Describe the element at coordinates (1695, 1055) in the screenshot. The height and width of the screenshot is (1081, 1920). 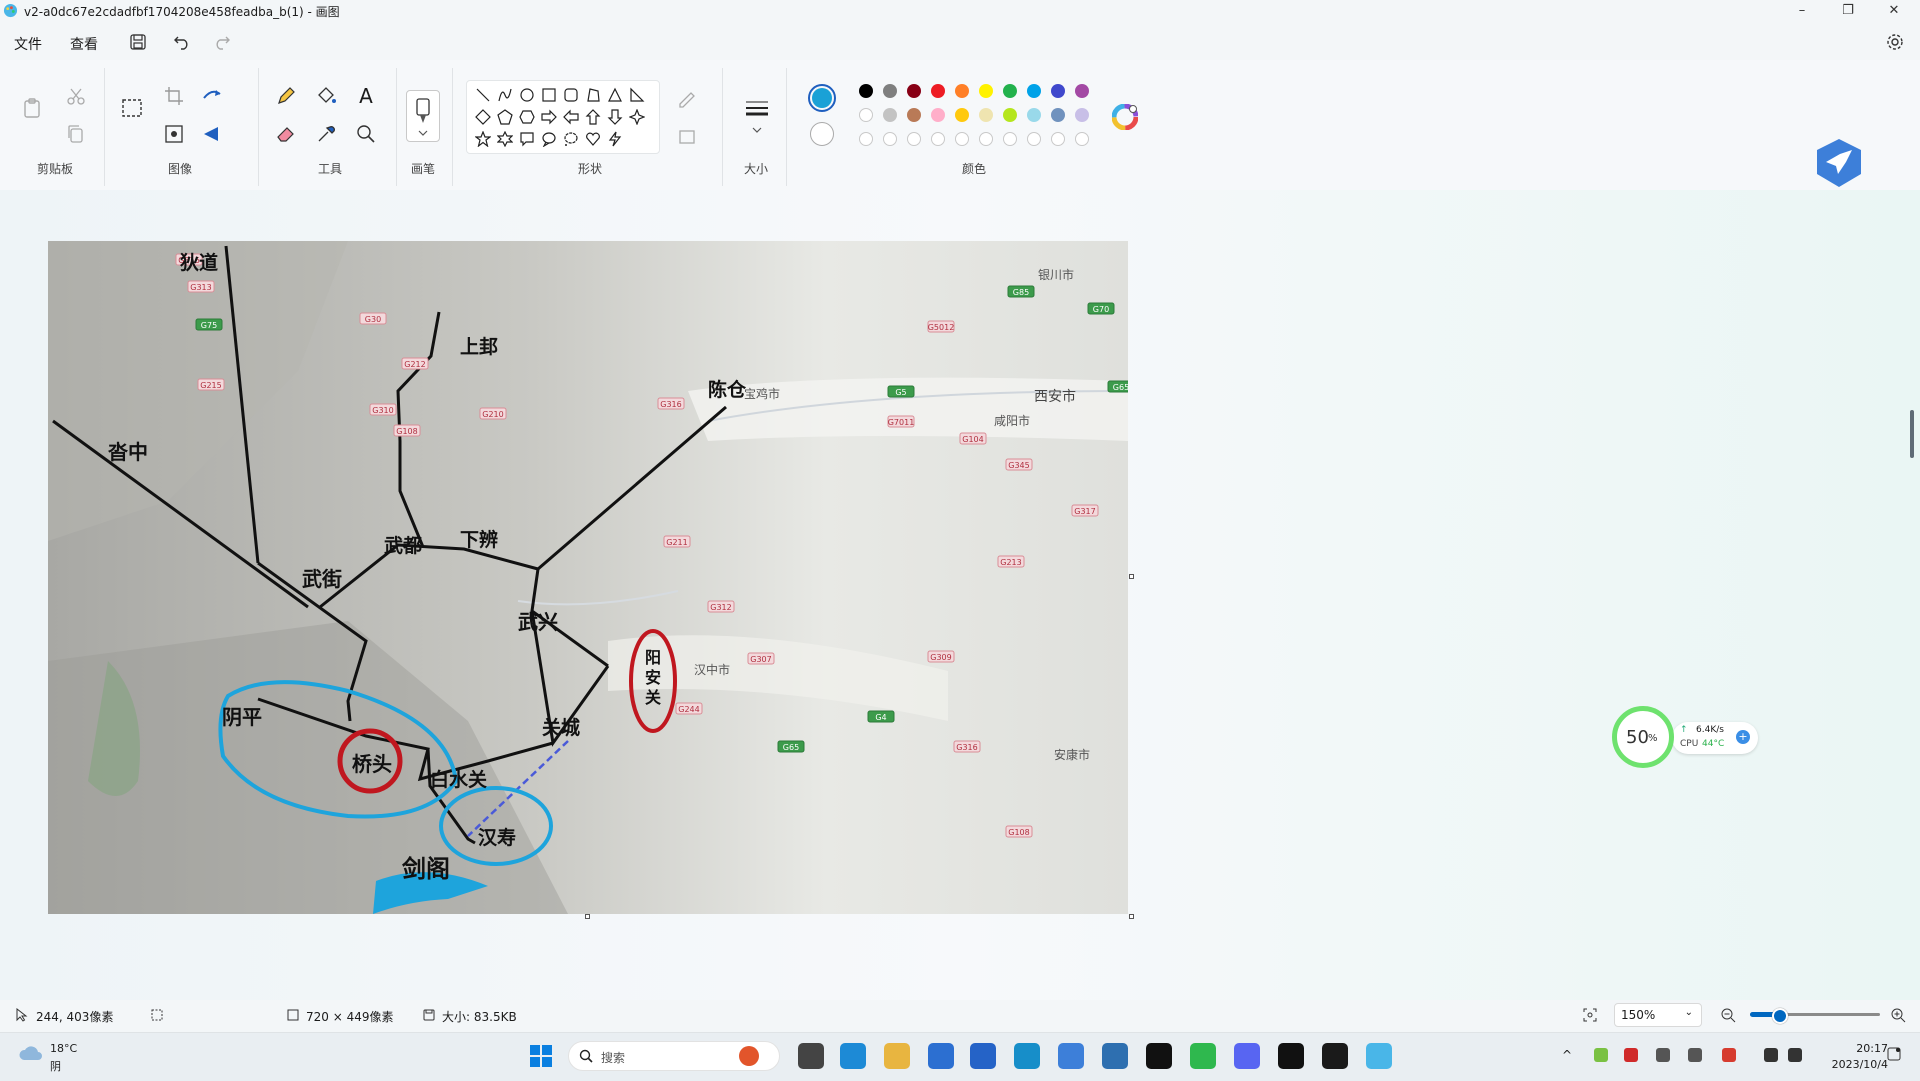
I see `input-method-icon` at that location.